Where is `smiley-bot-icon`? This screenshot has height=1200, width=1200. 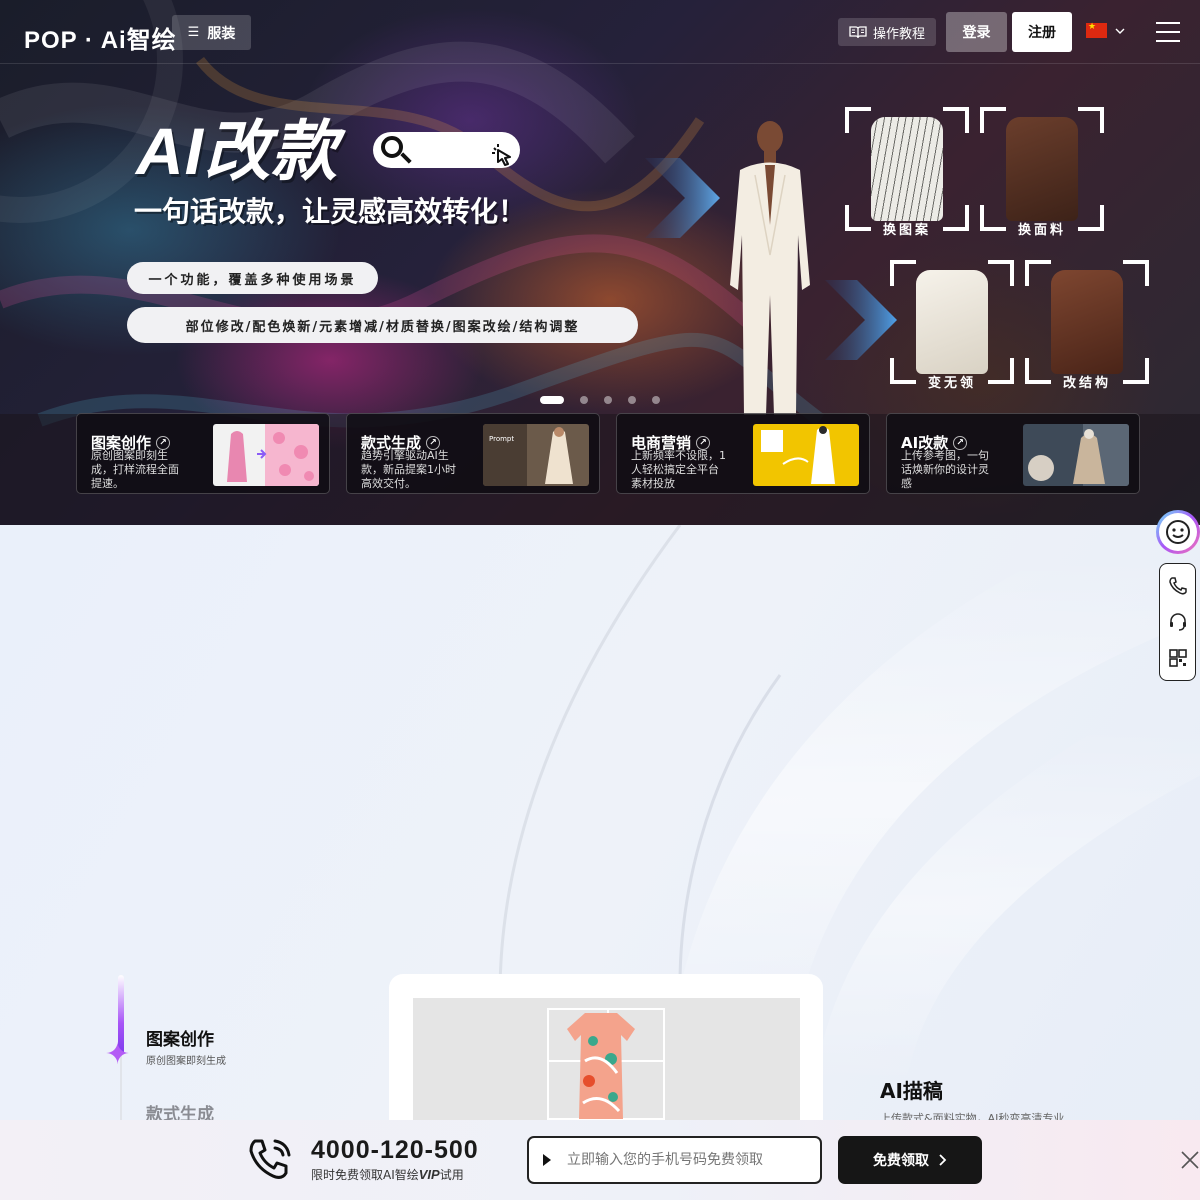
smiley-bot-icon is located at coordinates (1178, 532).